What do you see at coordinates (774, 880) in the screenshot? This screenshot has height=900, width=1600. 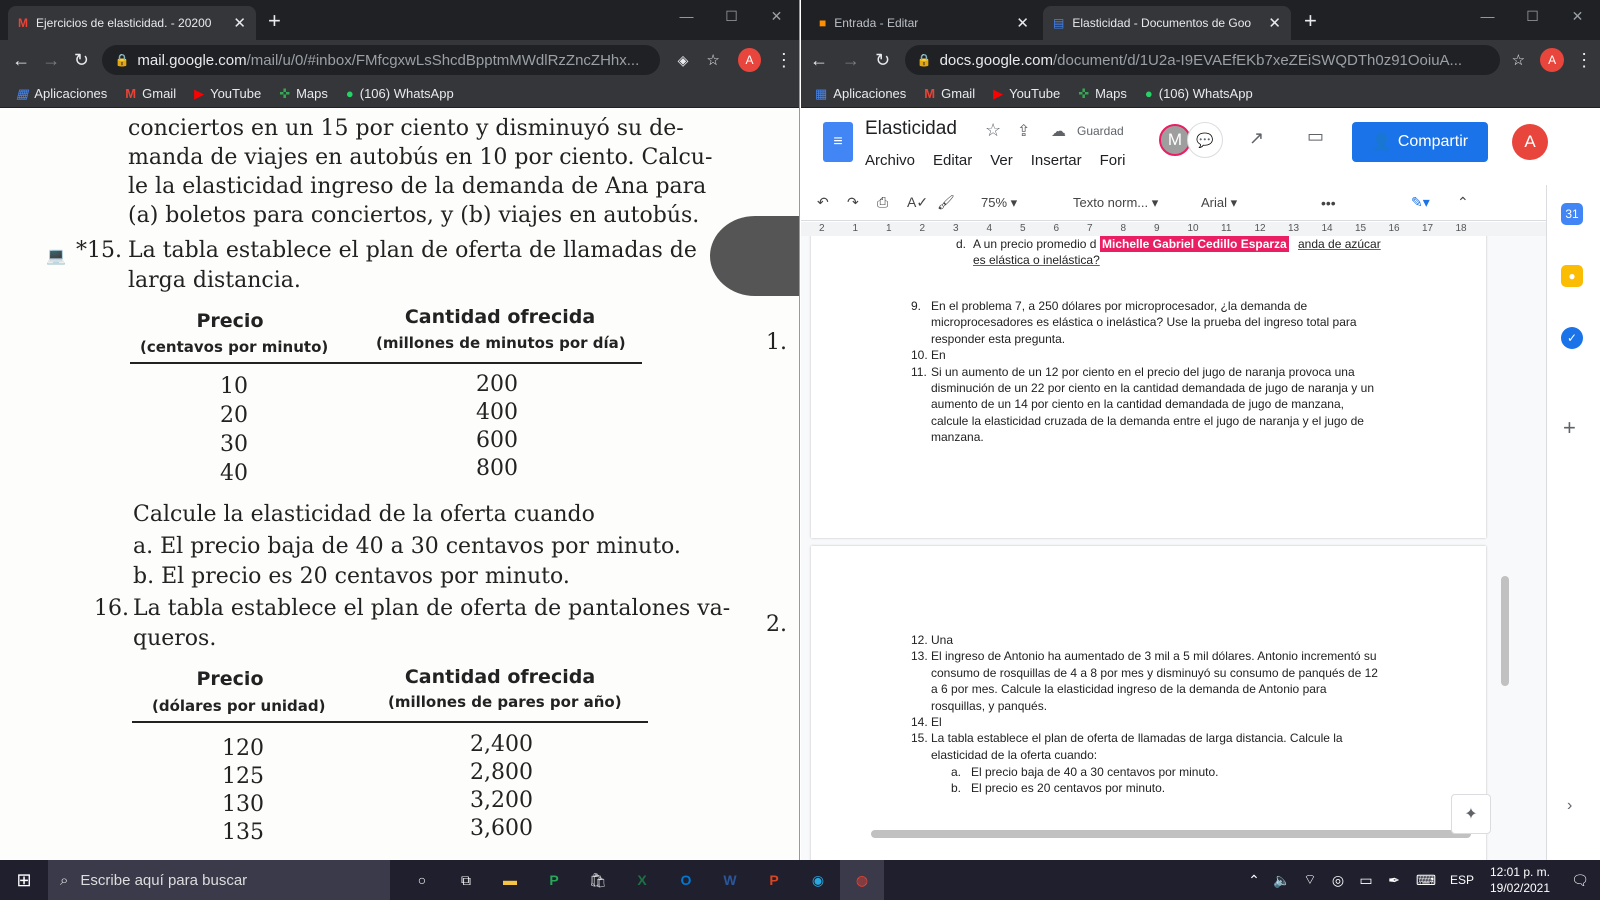 I see `powerpoint-icon: P` at bounding box center [774, 880].